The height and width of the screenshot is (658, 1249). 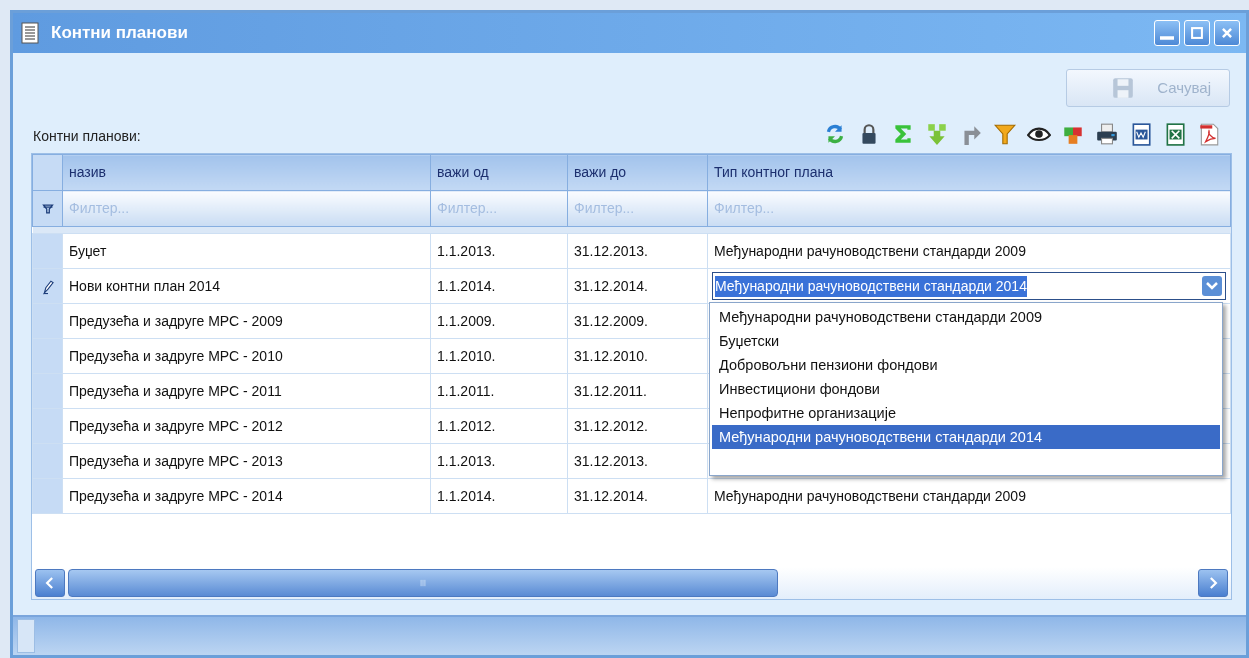 I want to click on table-cell: 31.12.2012., so click(x=637, y=426).